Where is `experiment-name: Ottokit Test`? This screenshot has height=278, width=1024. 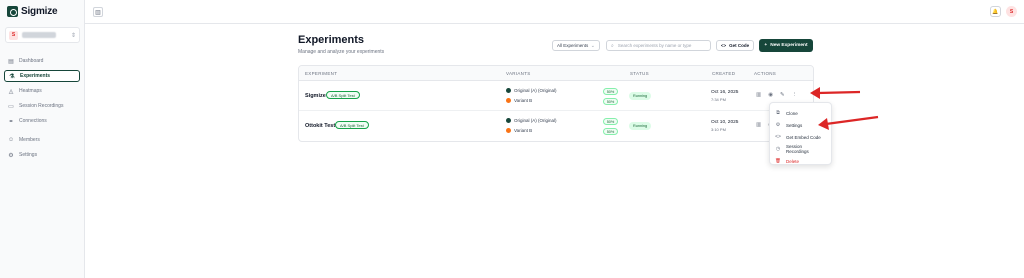 experiment-name: Ottokit Test is located at coordinates (320, 126).